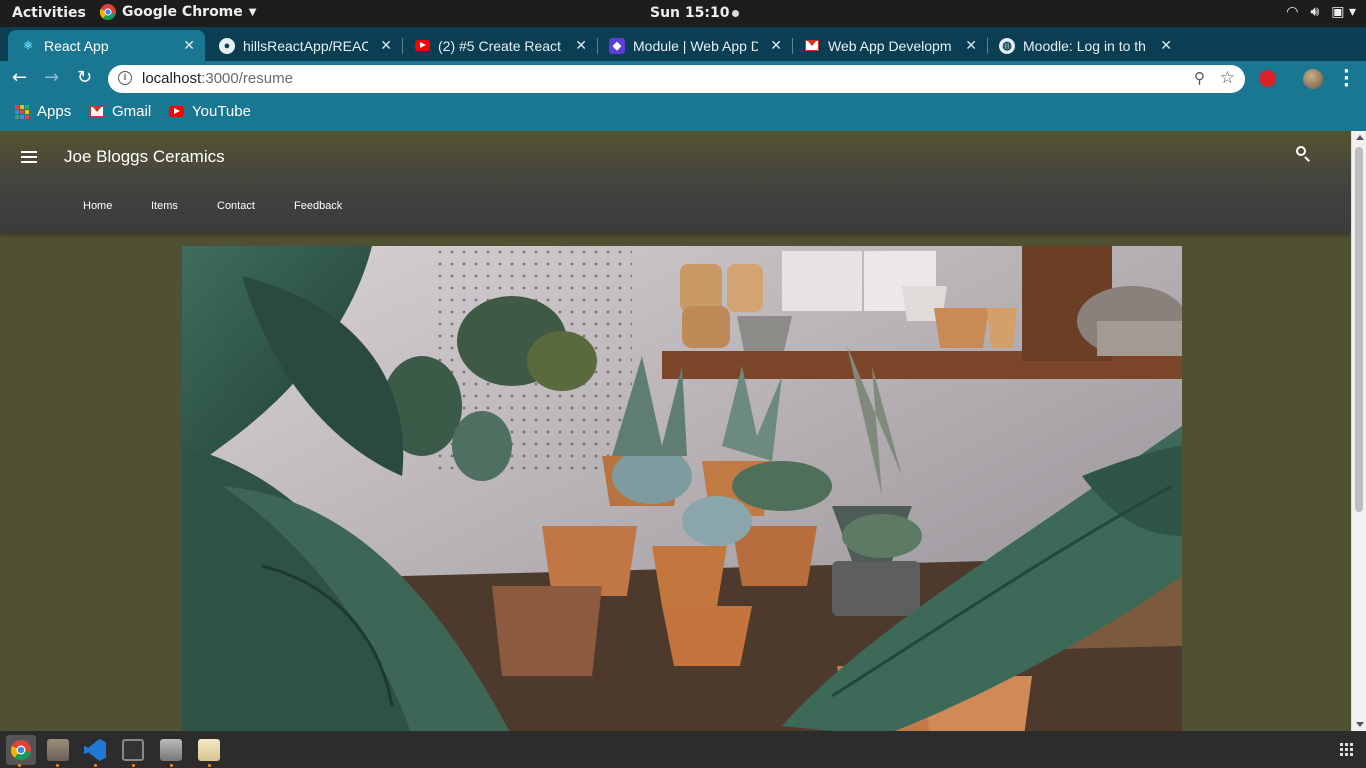 Image resolution: width=1366 pixels, height=768 pixels. Describe the element at coordinates (1360, 724) in the screenshot. I see `scroll-down-icon` at that location.